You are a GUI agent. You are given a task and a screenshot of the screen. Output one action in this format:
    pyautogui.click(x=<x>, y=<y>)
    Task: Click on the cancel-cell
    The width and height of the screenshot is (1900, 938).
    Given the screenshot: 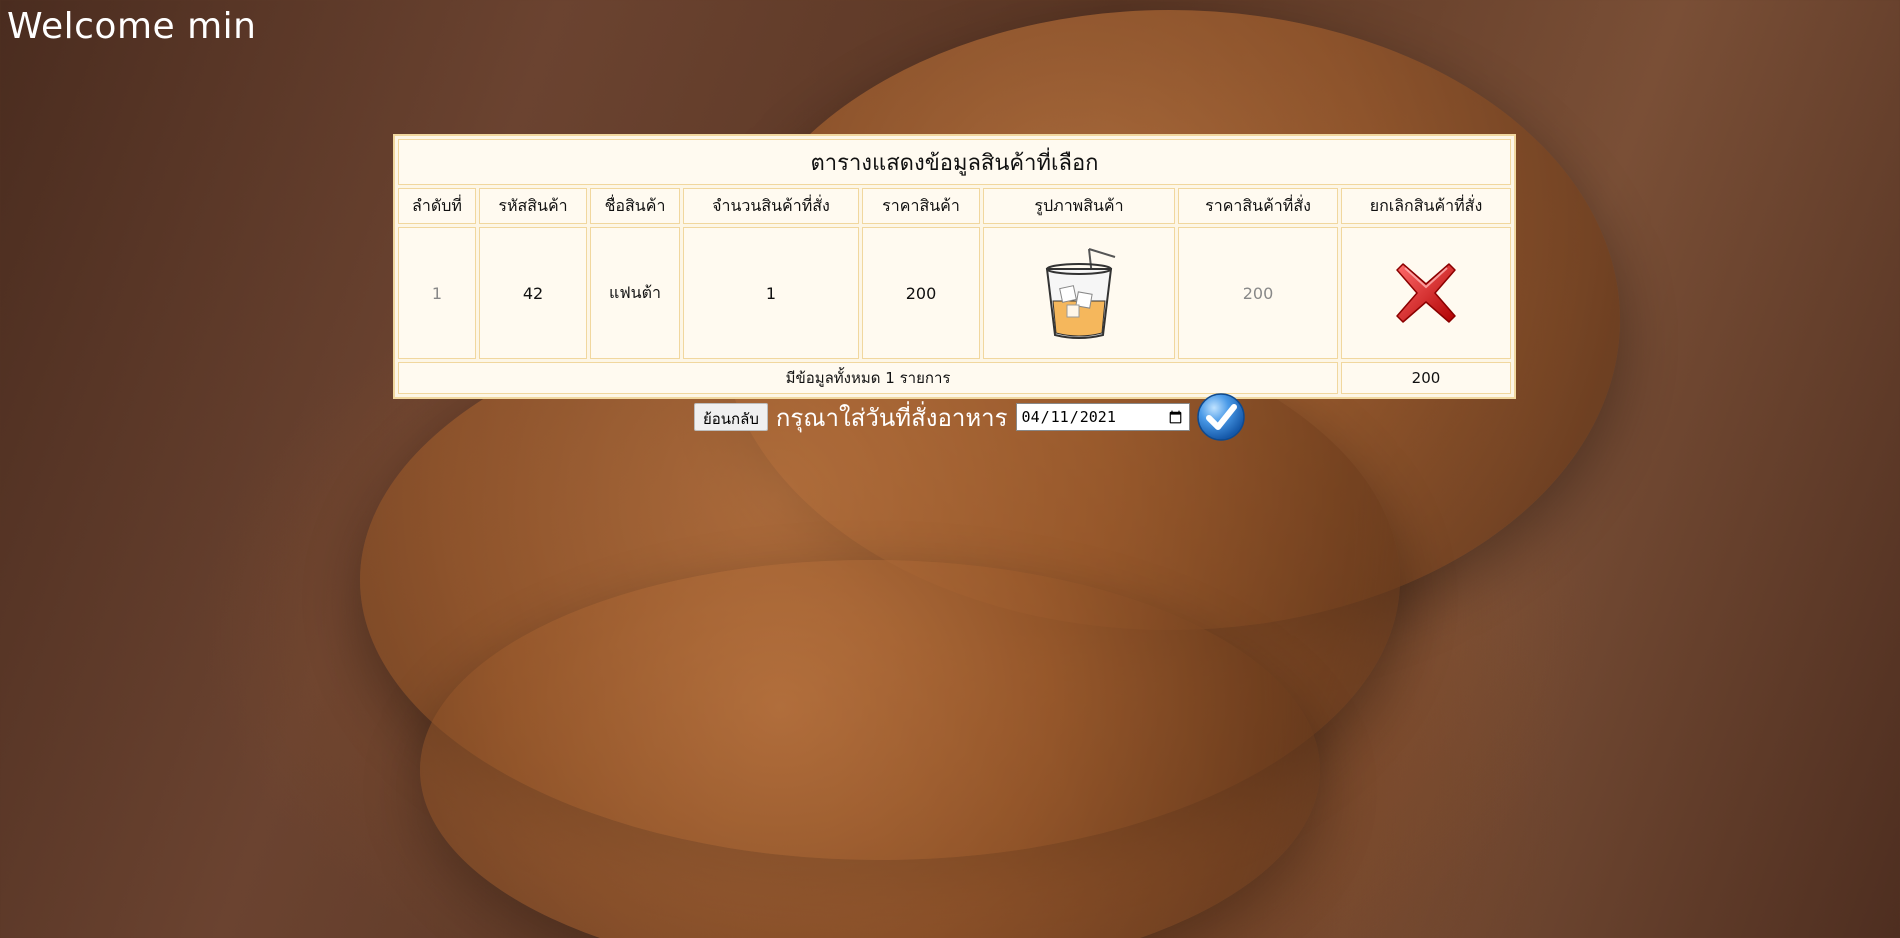 What is the action you would take?
    pyautogui.click(x=1426, y=293)
    